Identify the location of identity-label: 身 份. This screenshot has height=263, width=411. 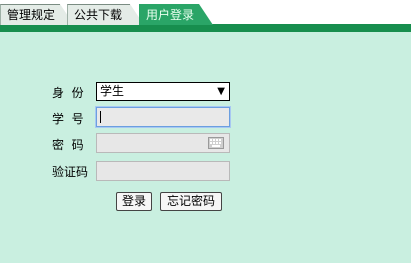
(68, 93).